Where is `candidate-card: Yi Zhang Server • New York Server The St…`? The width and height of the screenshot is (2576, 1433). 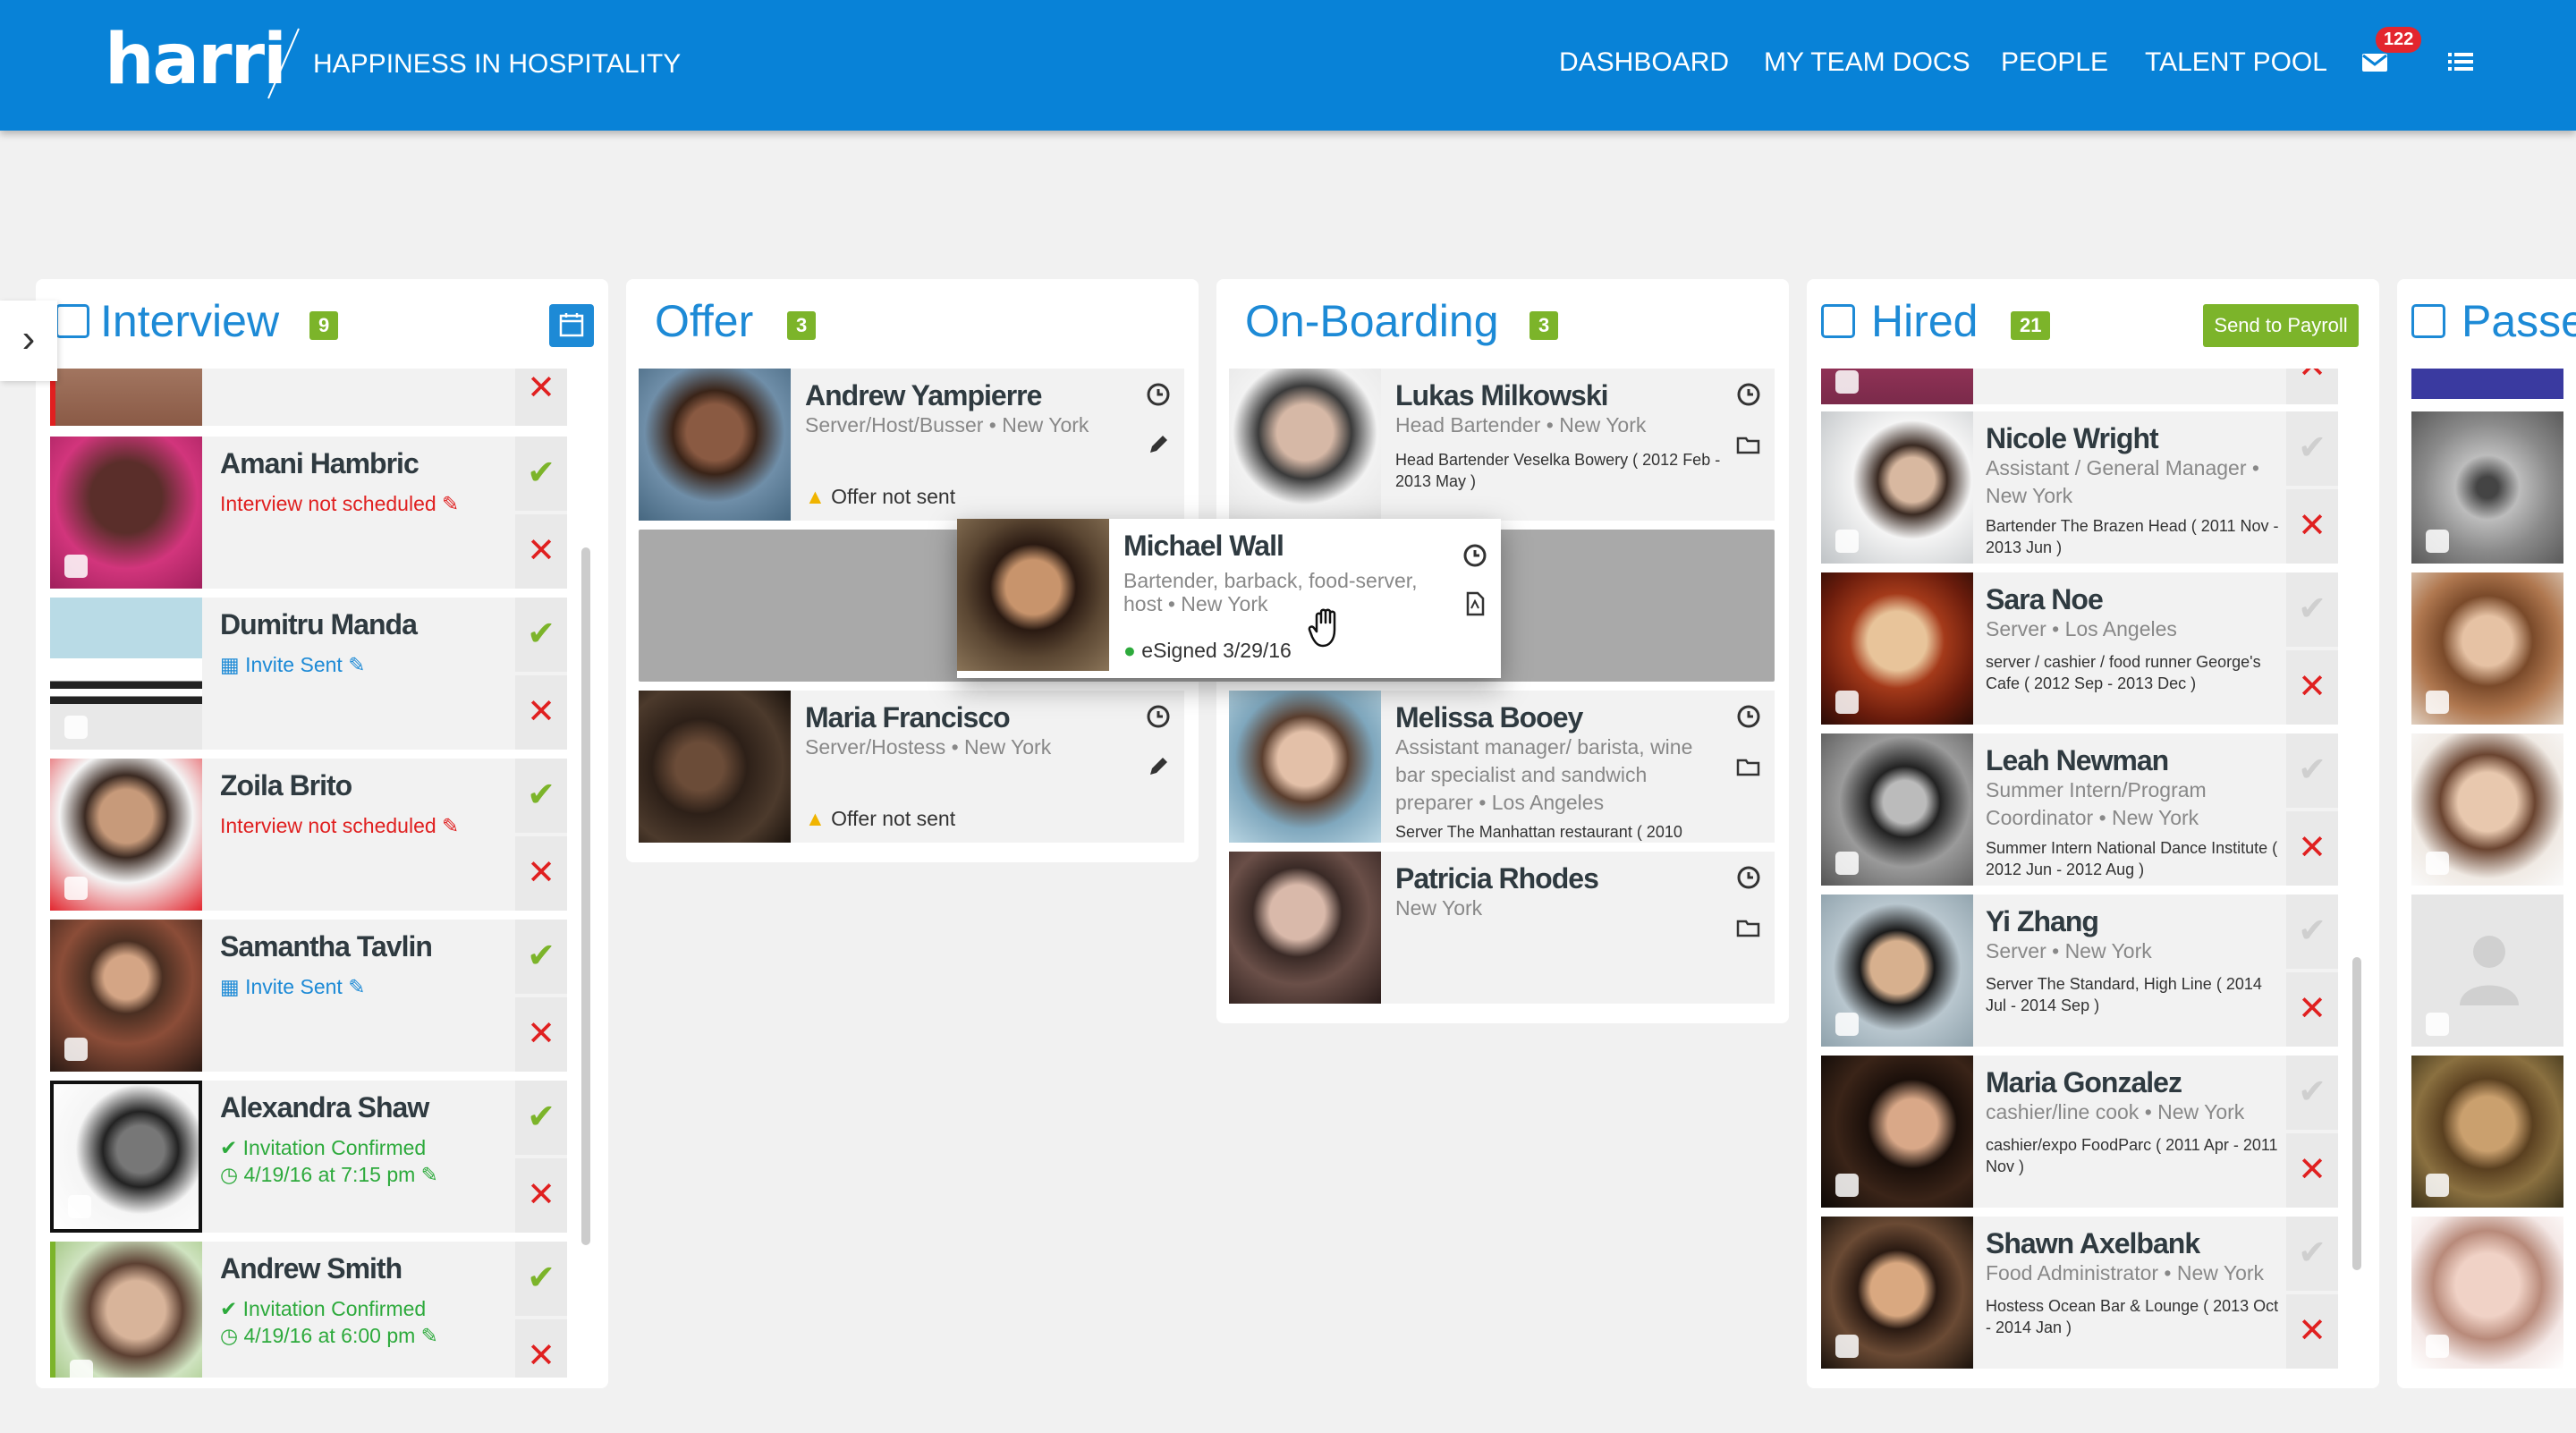
candidate-card: Yi Zhang Server • New York Server The St… is located at coordinates (2079, 971).